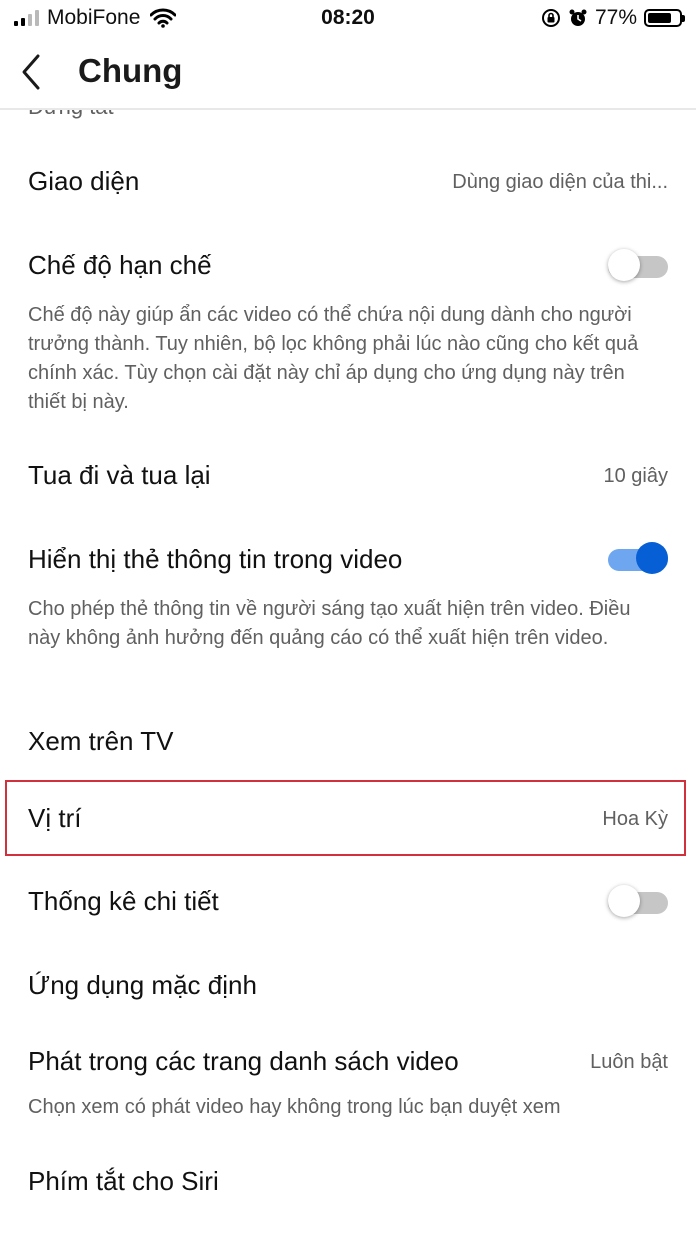 The height and width of the screenshot is (1237, 696). What do you see at coordinates (130, 70) in the screenshot?
I see `page-title: Chung` at bounding box center [130, 70].